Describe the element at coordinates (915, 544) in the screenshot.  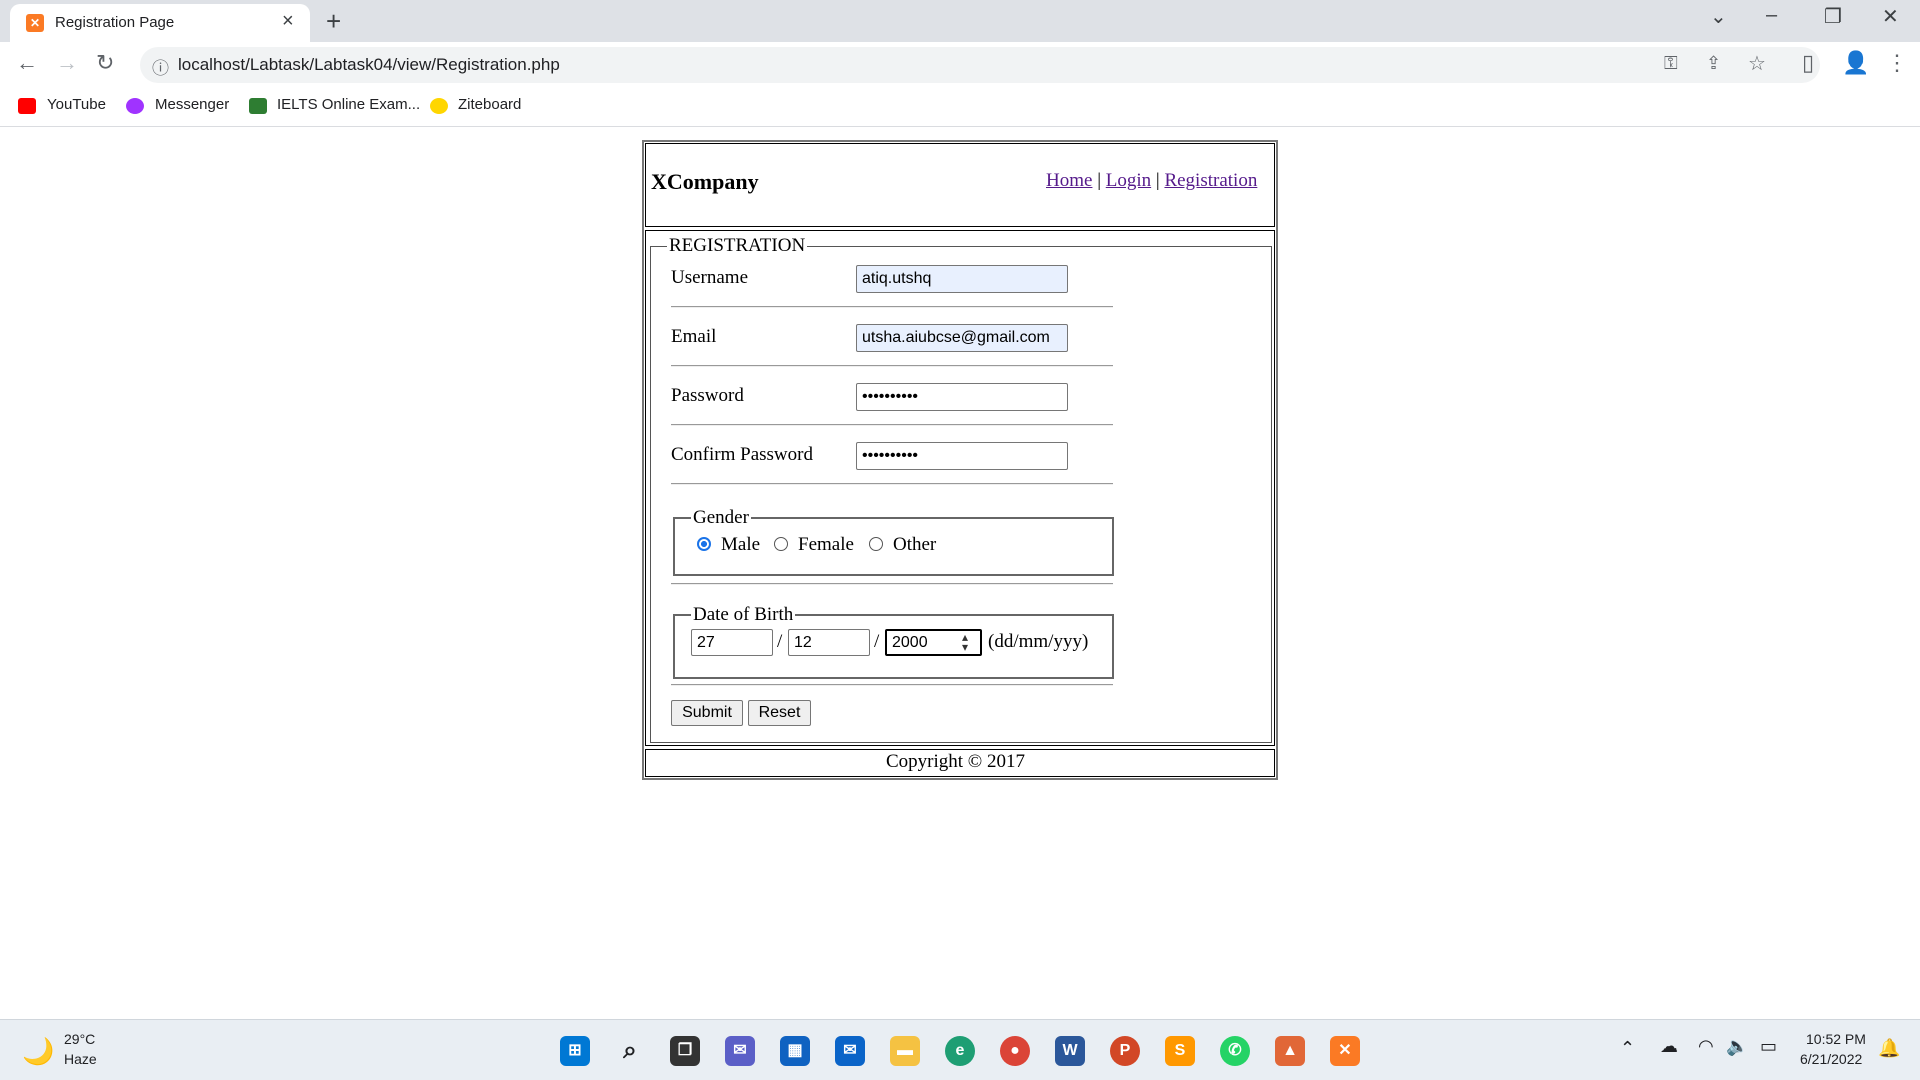
I see `gender-other-label: Other` at that location.